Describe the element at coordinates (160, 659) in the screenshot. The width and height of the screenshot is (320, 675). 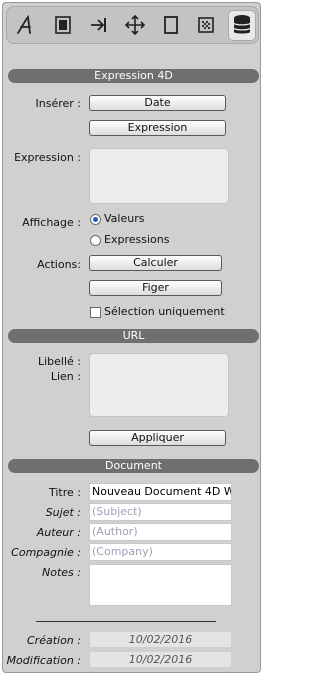
I see `modified-date: 10/02/2016` at that location.